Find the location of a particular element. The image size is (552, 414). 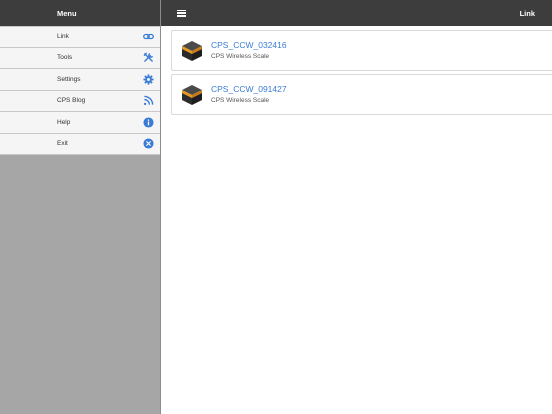

hamburger-icon is located at coordinates (181, 13).